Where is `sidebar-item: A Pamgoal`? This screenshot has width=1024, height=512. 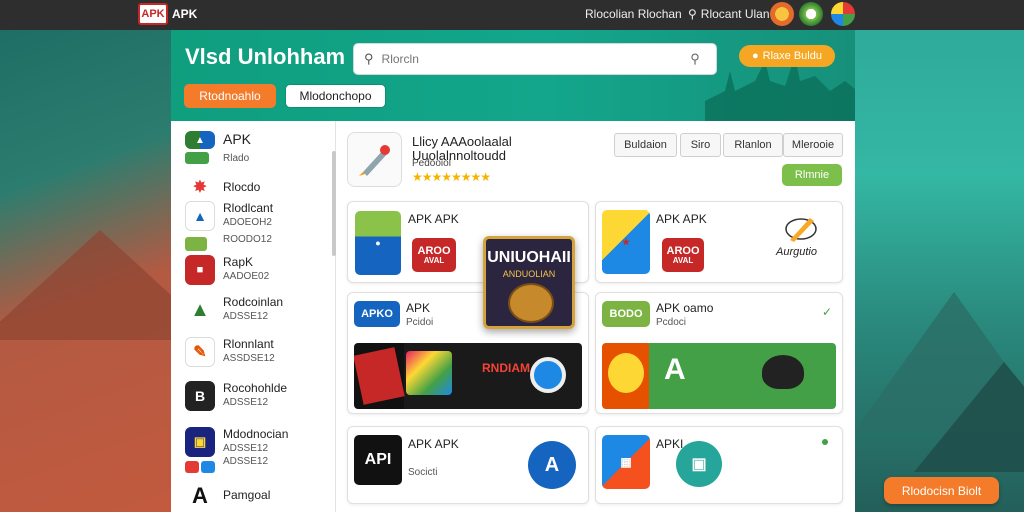 sidebar-item: A Pamgoal is located at coordinates (227, 496).